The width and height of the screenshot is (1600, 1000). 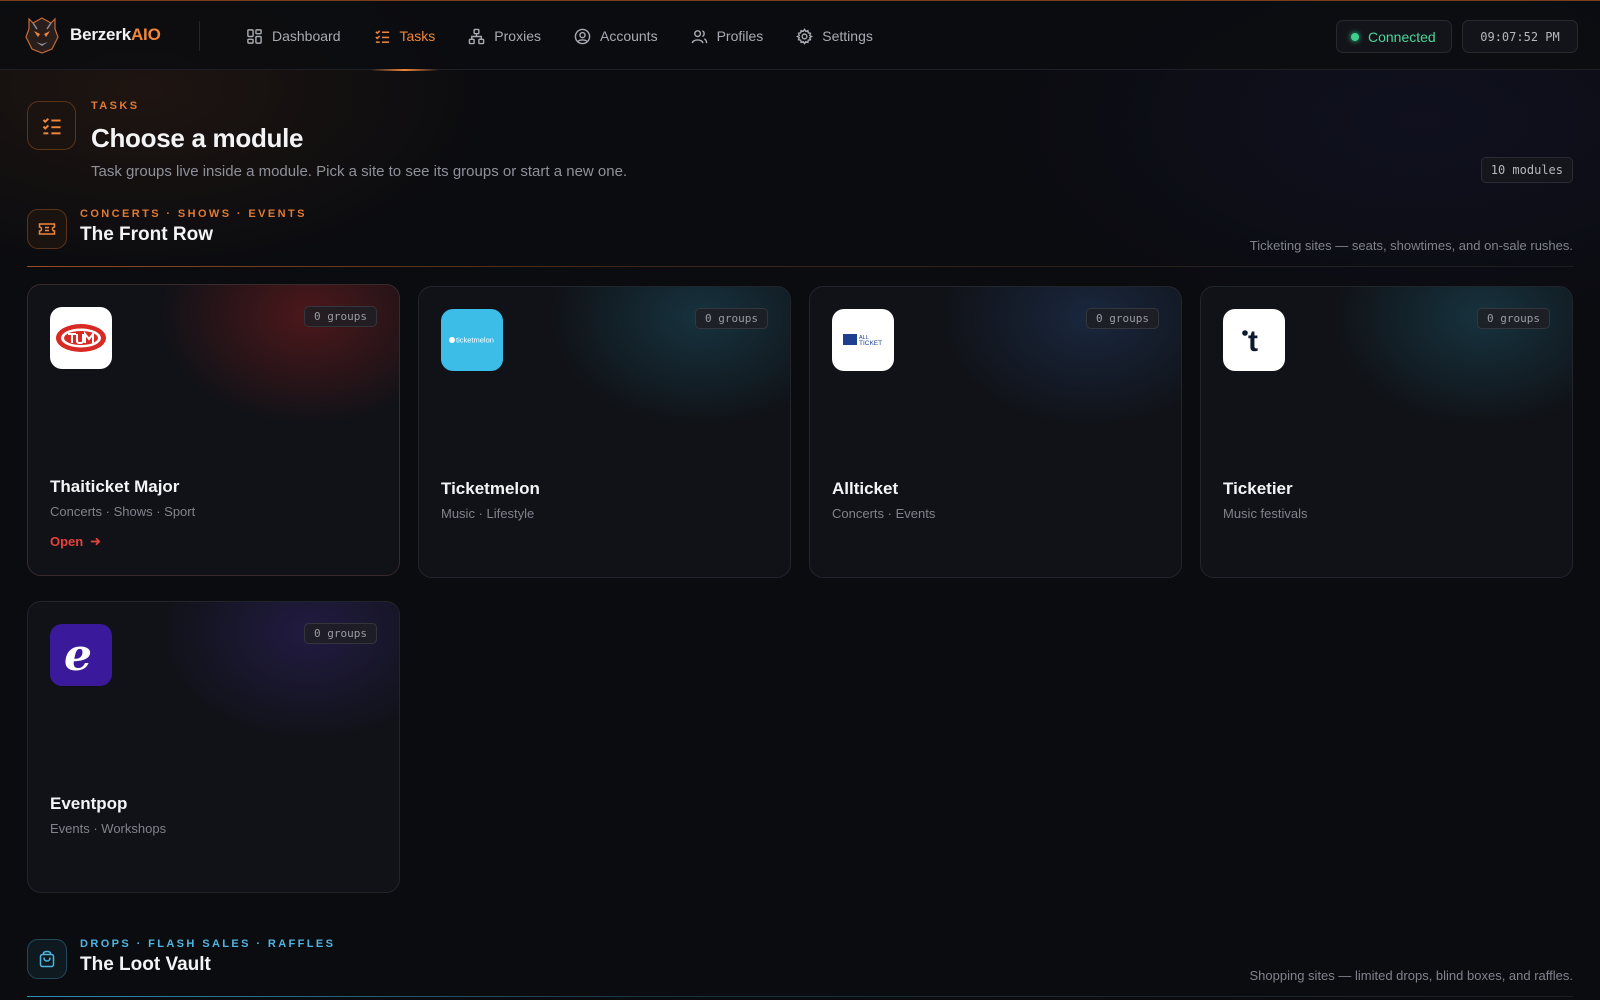 I want to click on brand-divider, so click(x=199, y=36).